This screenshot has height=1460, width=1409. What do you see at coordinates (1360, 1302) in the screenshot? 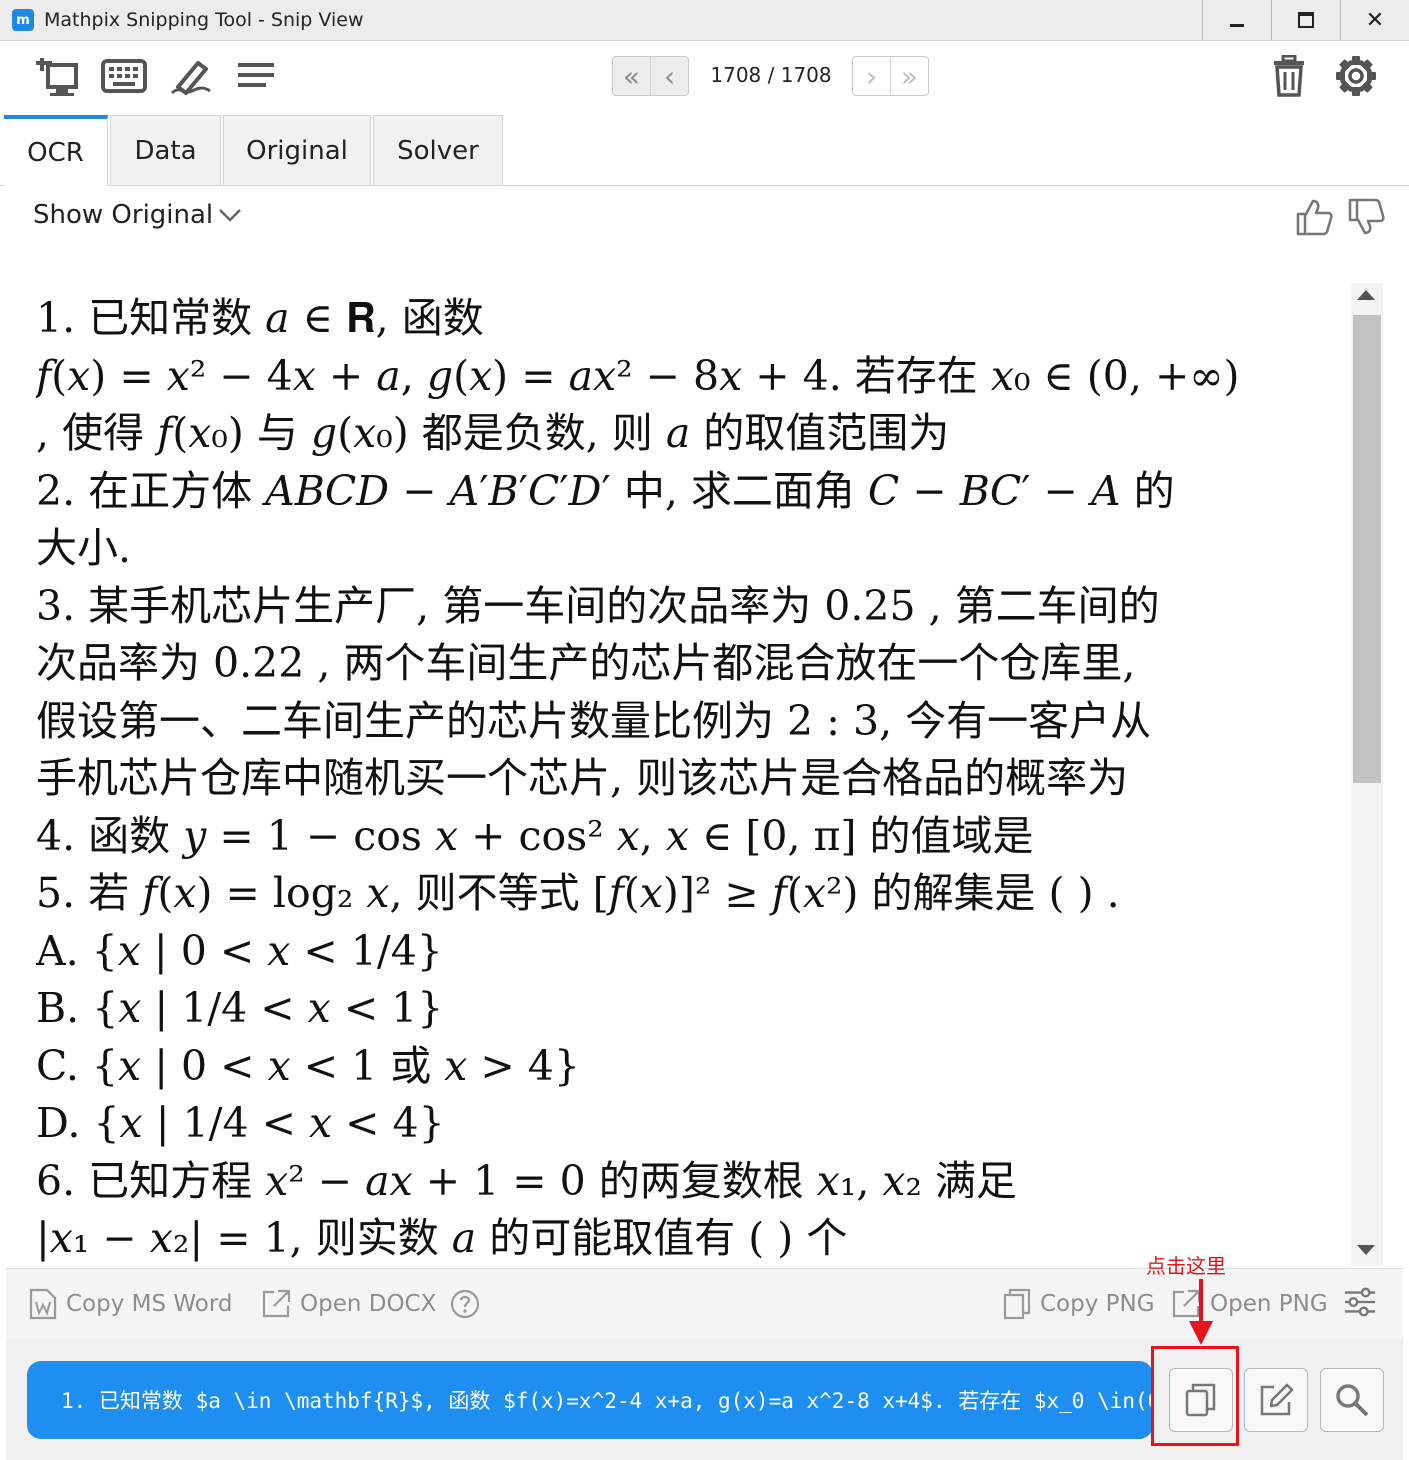
I see `sliders-settings-icon` at bounding box center [1360, 1302].